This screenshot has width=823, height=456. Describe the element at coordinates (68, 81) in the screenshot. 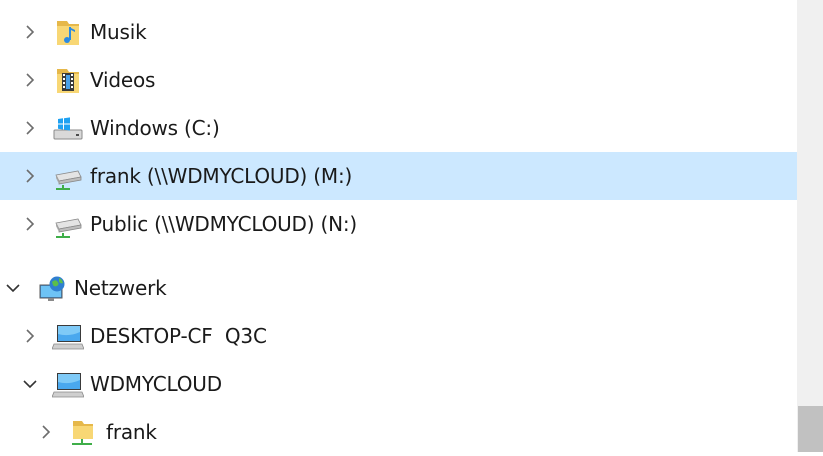

I see `video-folder-icon` at that location.